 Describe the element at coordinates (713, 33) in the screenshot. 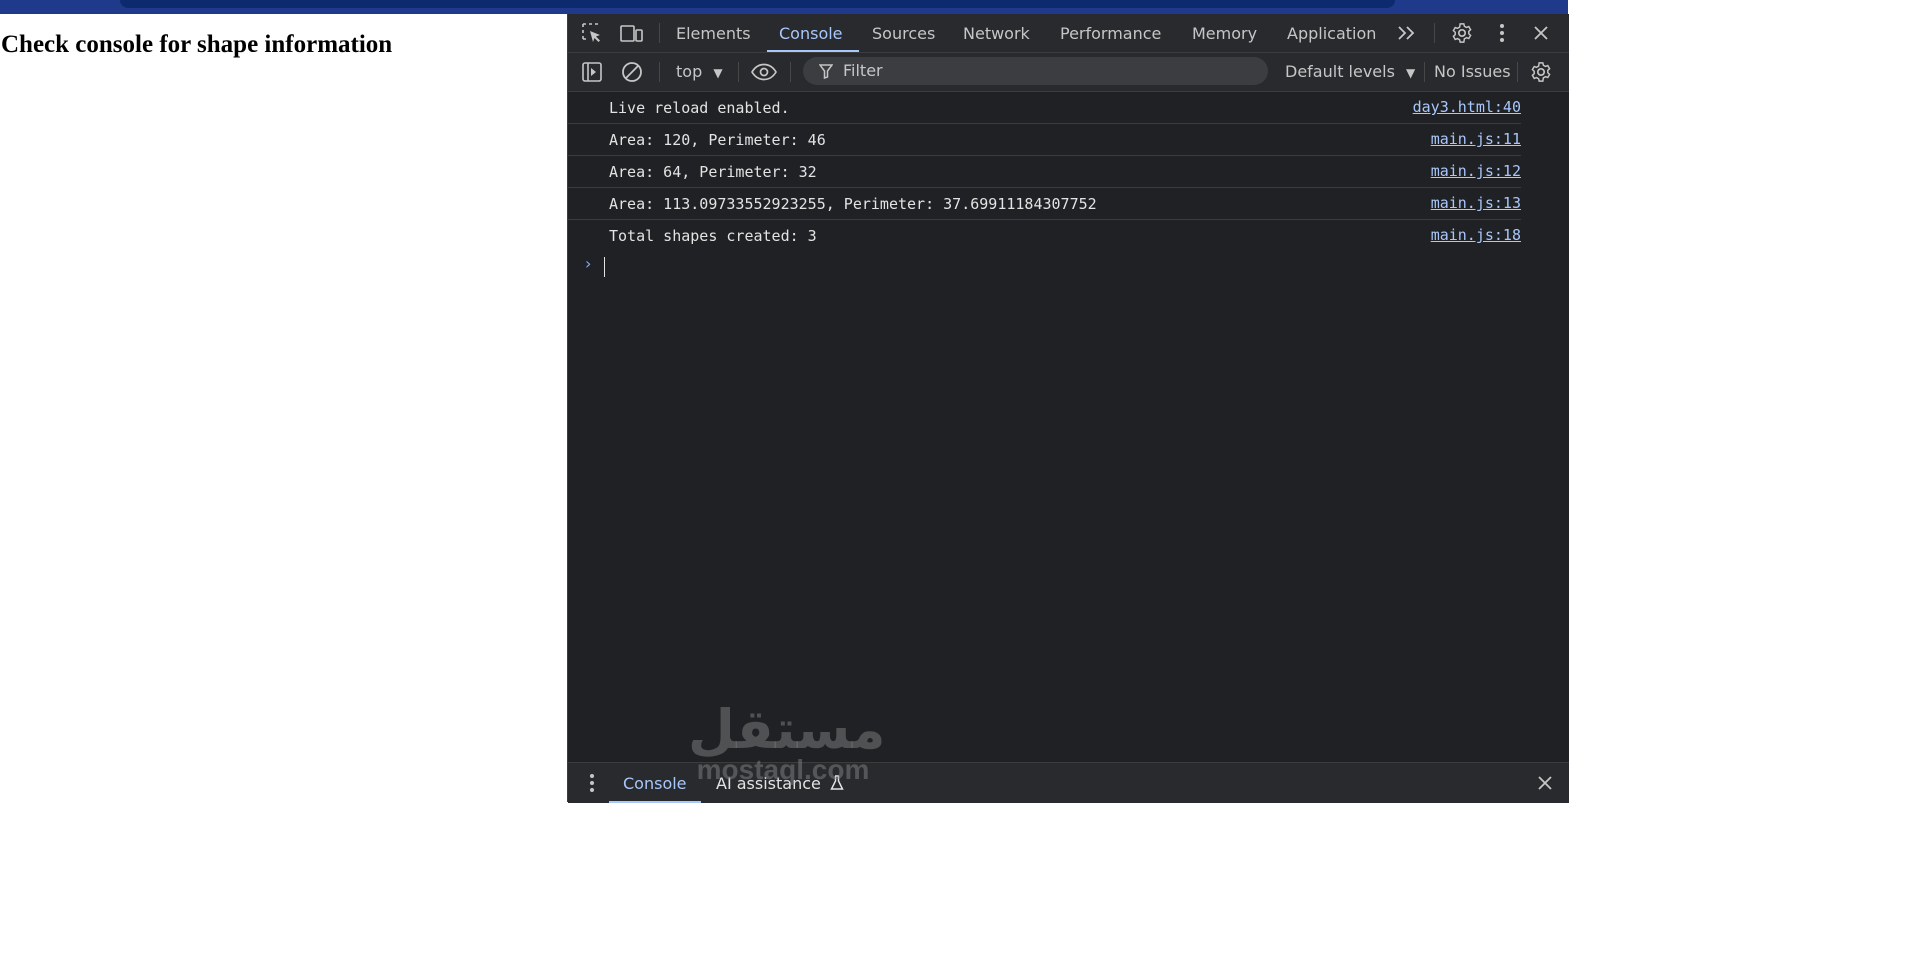

I see `tab-elements: Elements` at that location.